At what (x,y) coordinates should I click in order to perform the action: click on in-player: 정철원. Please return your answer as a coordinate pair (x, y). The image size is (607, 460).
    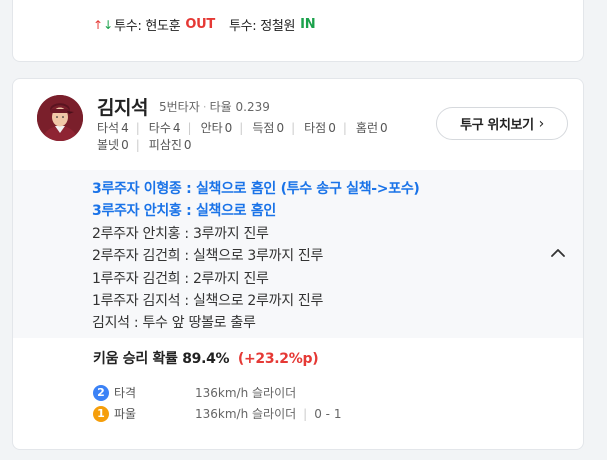
    Looking at the image, I should click on (278, 26).